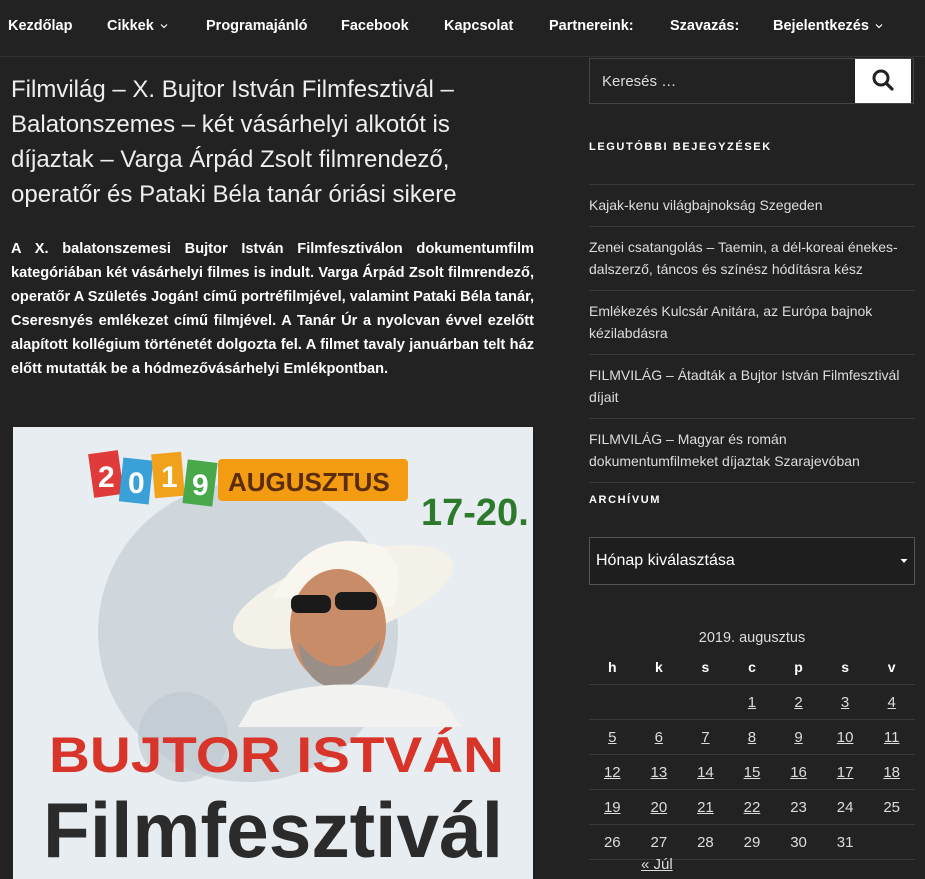 This screenshot has height=879, width=925. I want to click on calendar-day-link: 10, so click(845, 737).